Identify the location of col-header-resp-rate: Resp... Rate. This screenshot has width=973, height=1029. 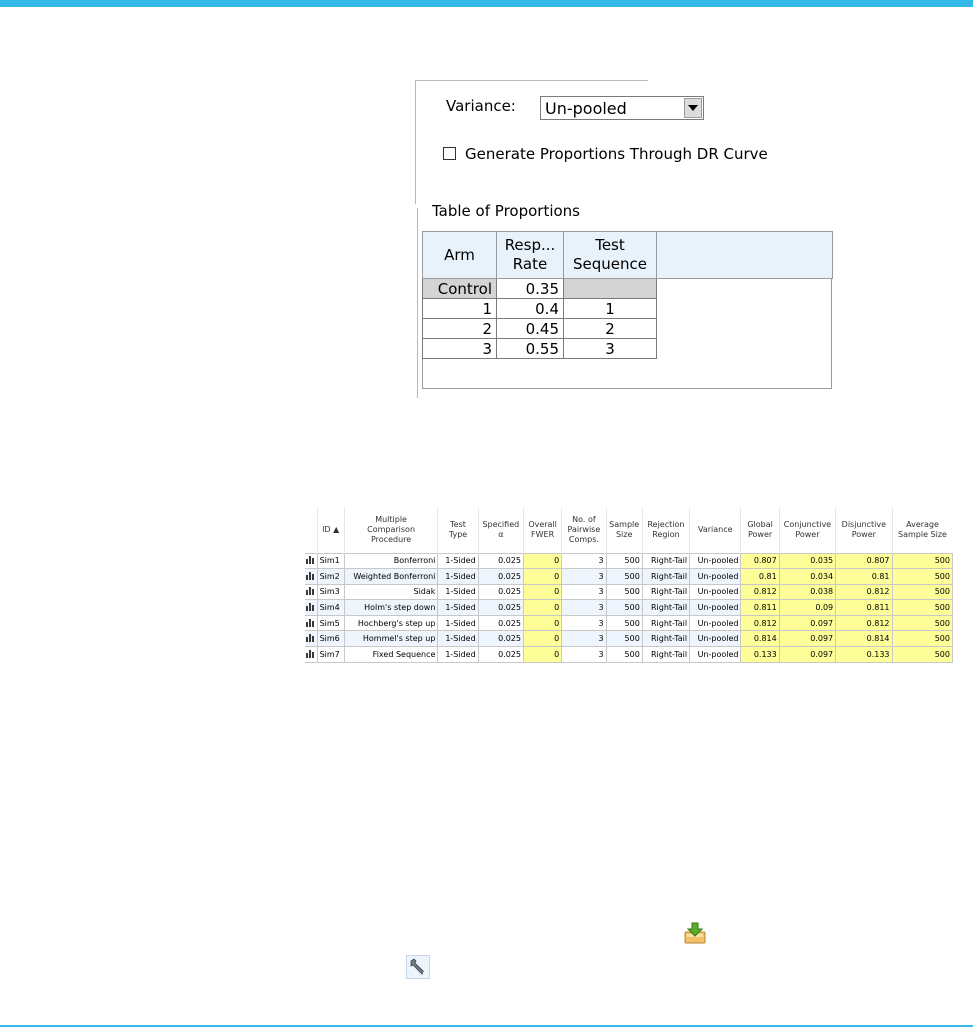
(530, 255).